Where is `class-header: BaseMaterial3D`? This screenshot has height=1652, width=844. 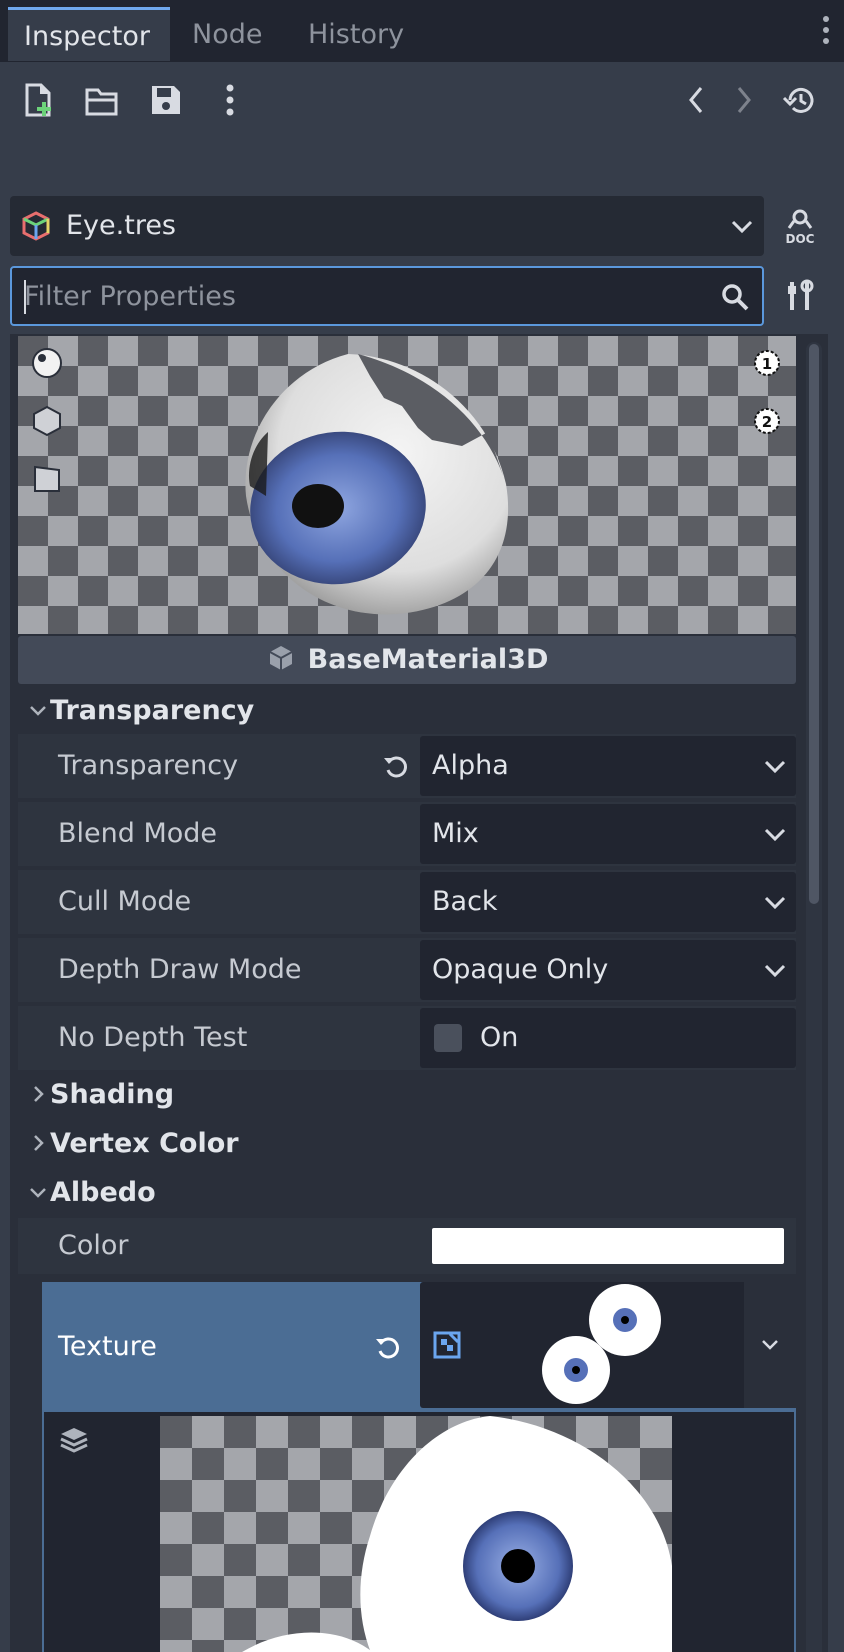 class-header: BaseMaterial3D is located at coordinates (407, 660).